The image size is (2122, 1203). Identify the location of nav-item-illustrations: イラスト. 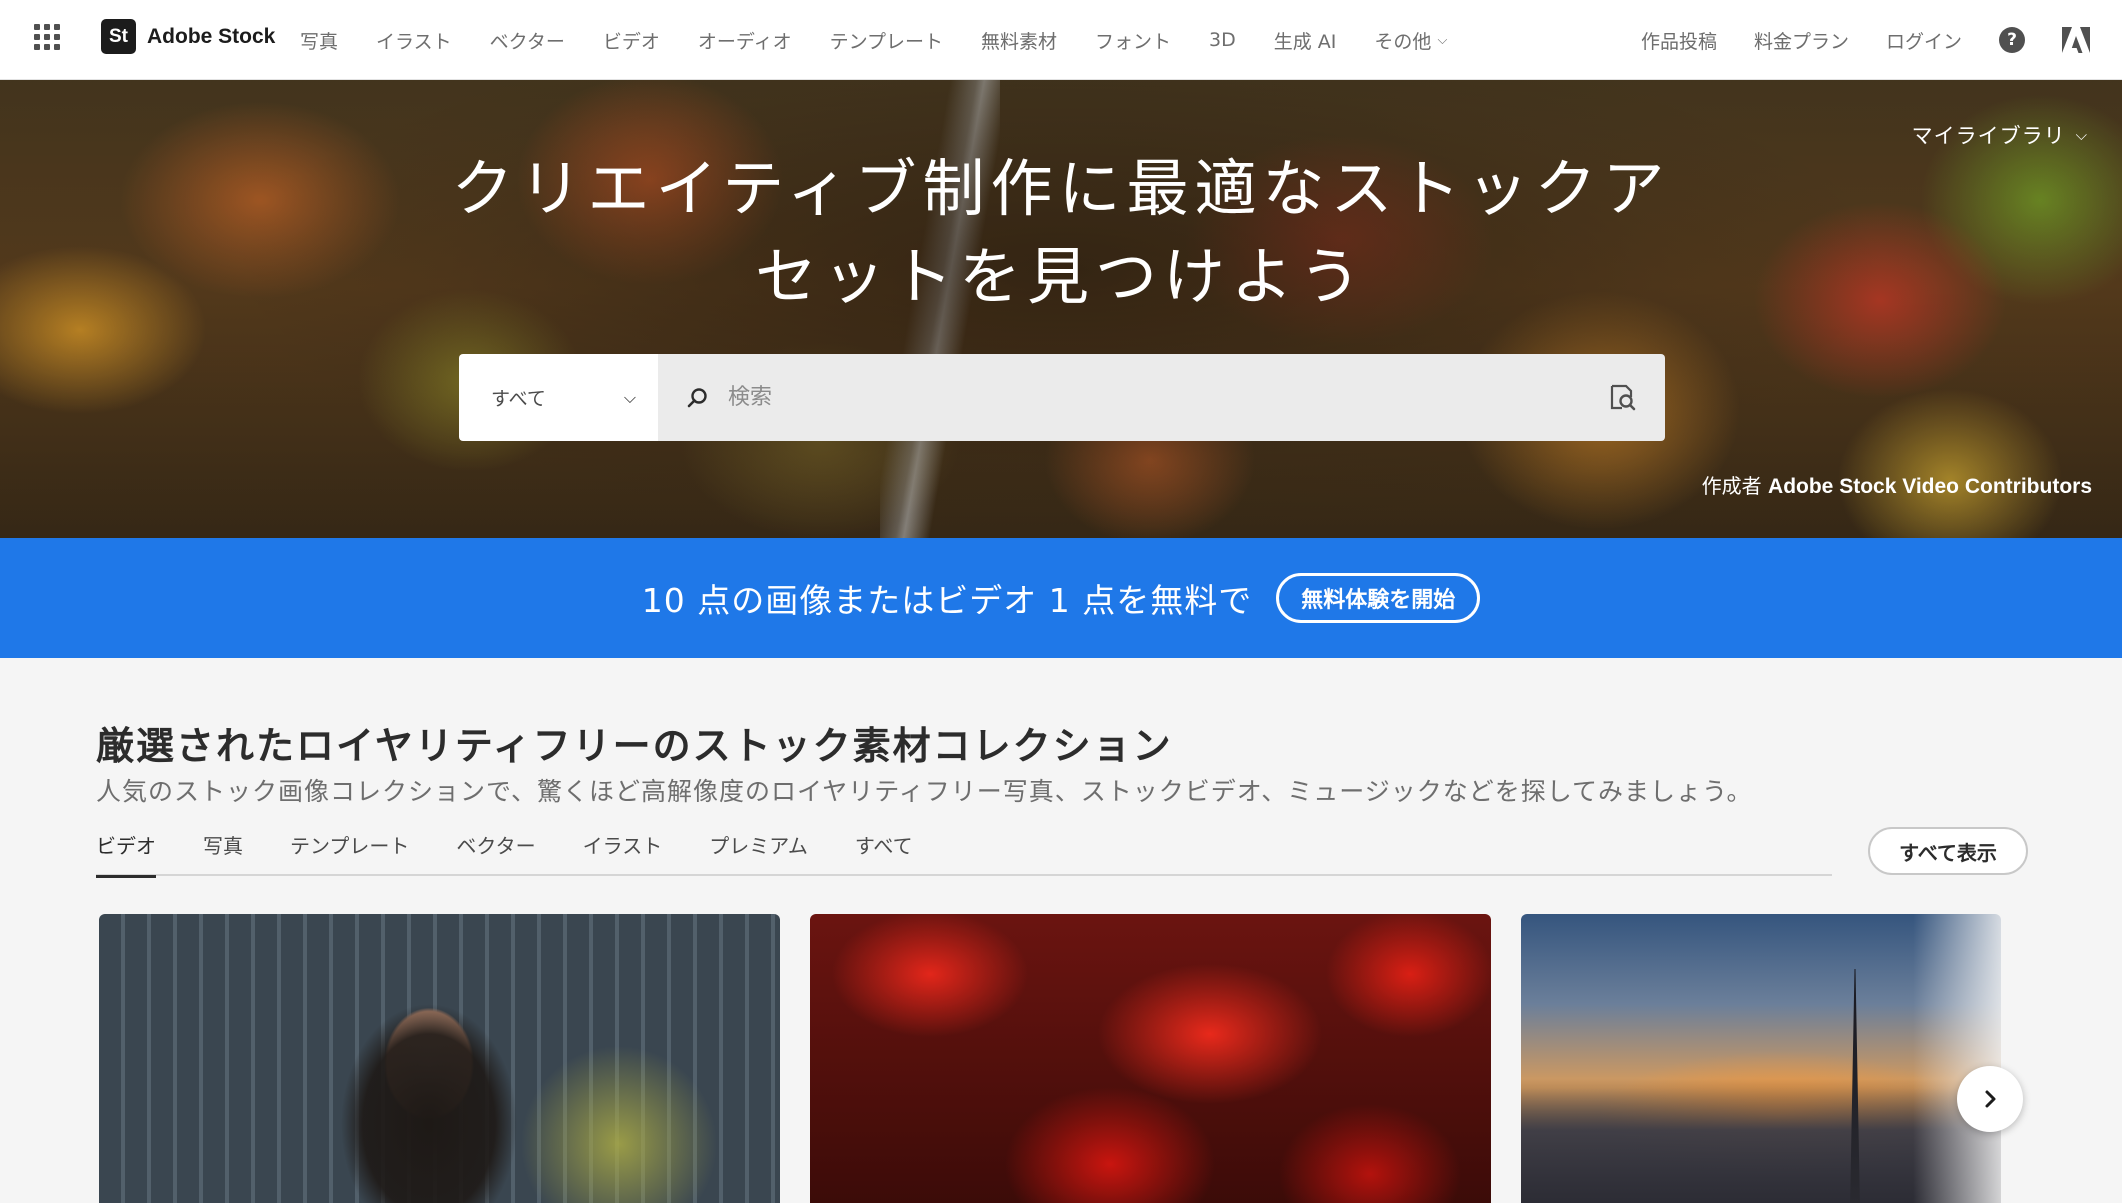
(414, 40).